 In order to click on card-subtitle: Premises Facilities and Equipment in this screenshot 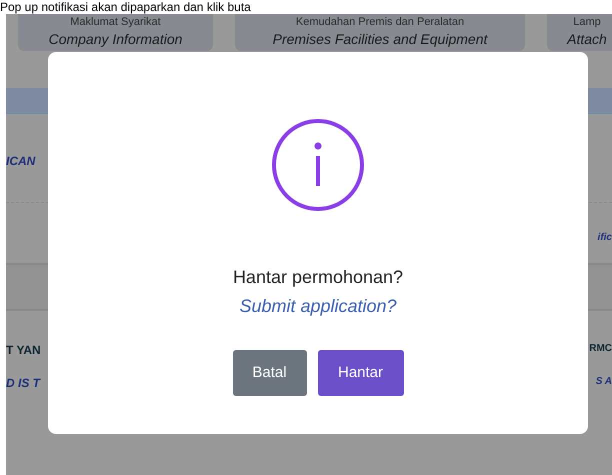, I will do `click(380, 39)`.